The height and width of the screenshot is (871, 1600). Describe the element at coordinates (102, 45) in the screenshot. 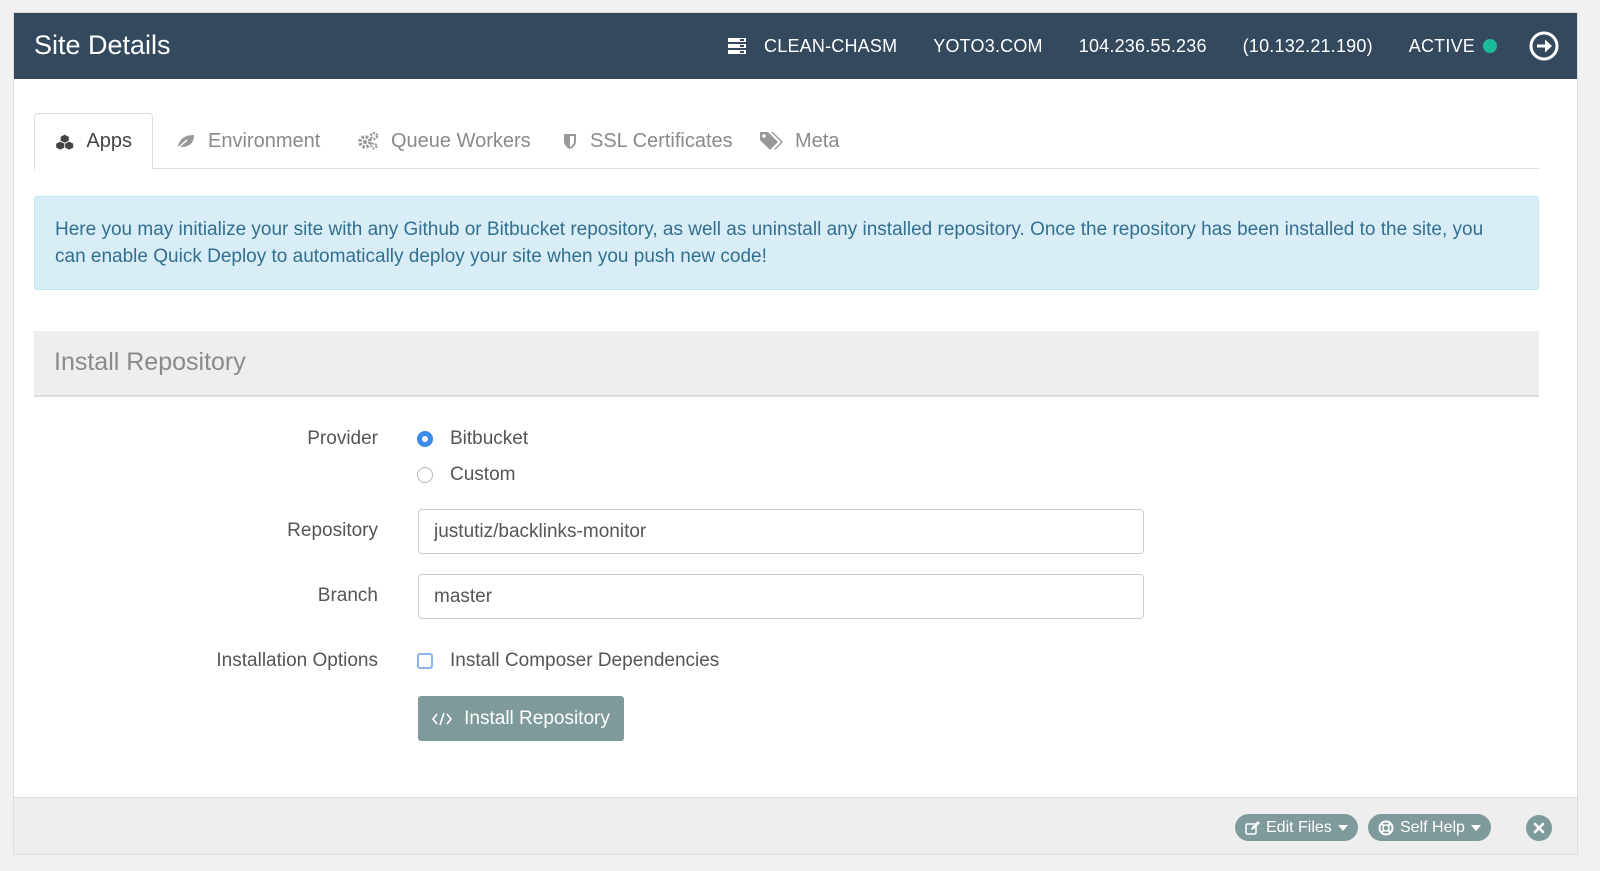

I see `page-title: Site Details` at that location.